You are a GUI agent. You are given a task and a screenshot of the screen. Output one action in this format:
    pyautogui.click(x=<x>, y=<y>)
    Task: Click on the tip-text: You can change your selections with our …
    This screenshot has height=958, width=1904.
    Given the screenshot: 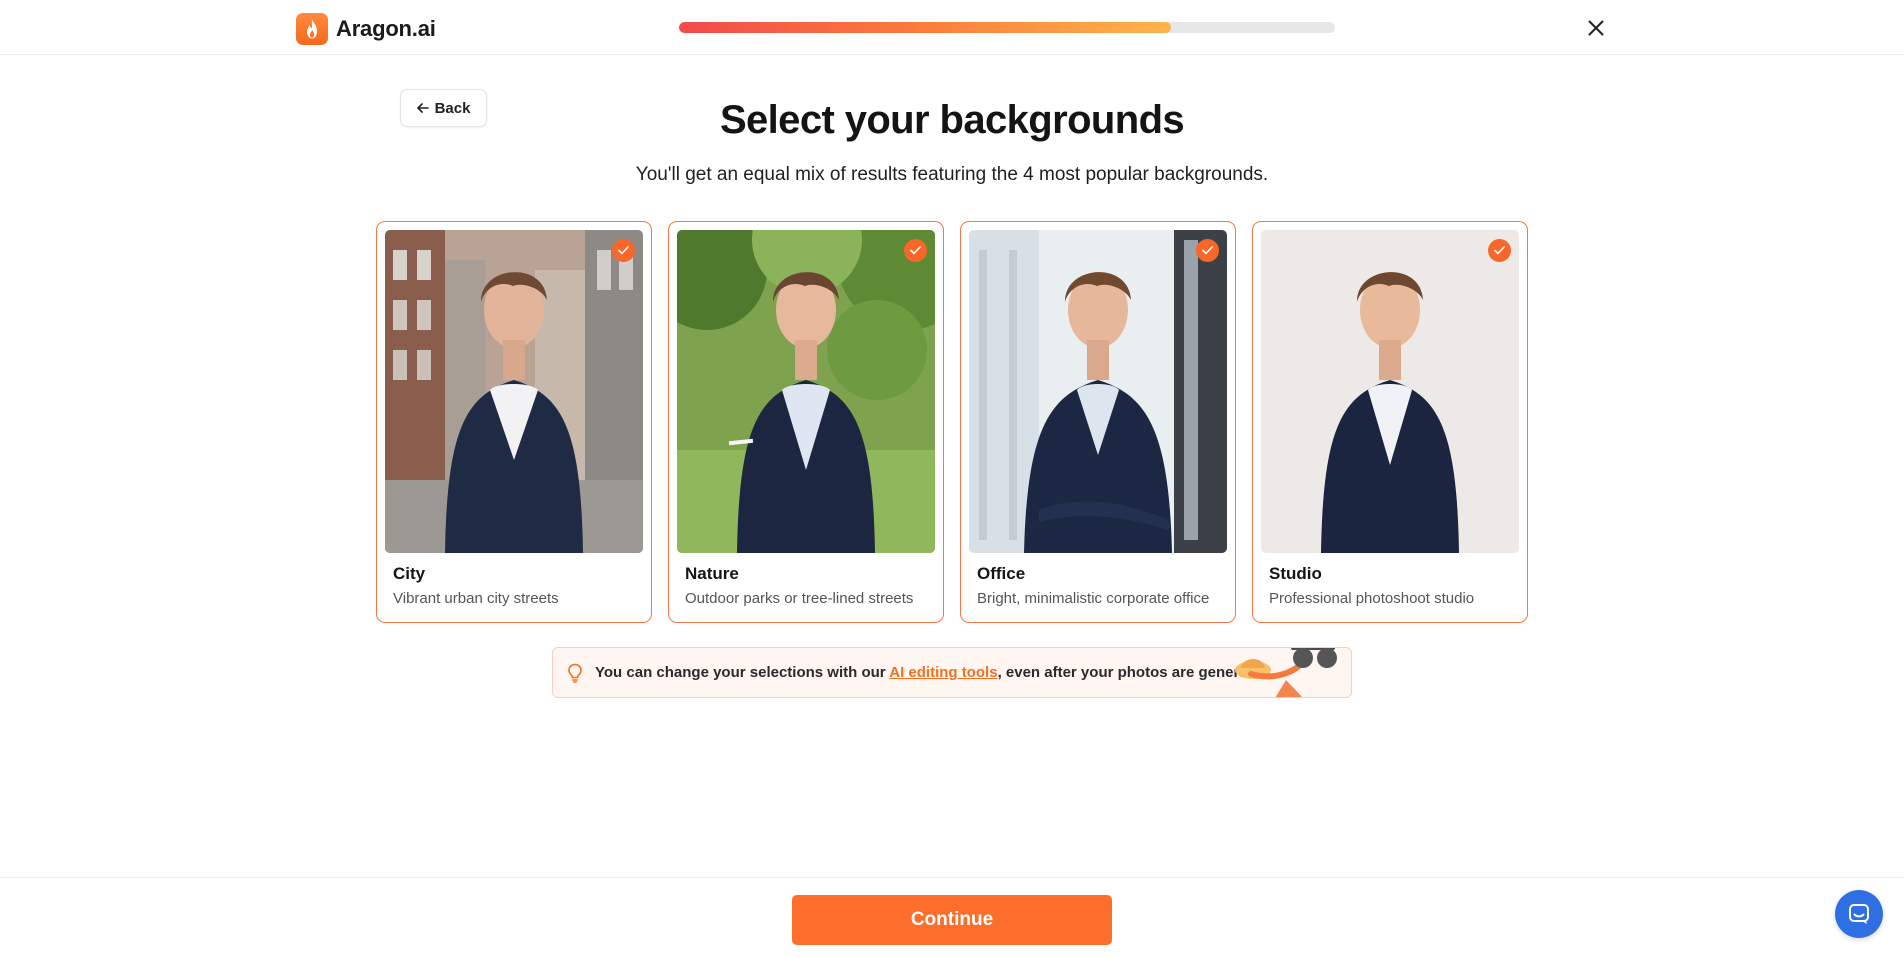 What is the action you would take?
    pyautogui.click(x=934, y=672)
    